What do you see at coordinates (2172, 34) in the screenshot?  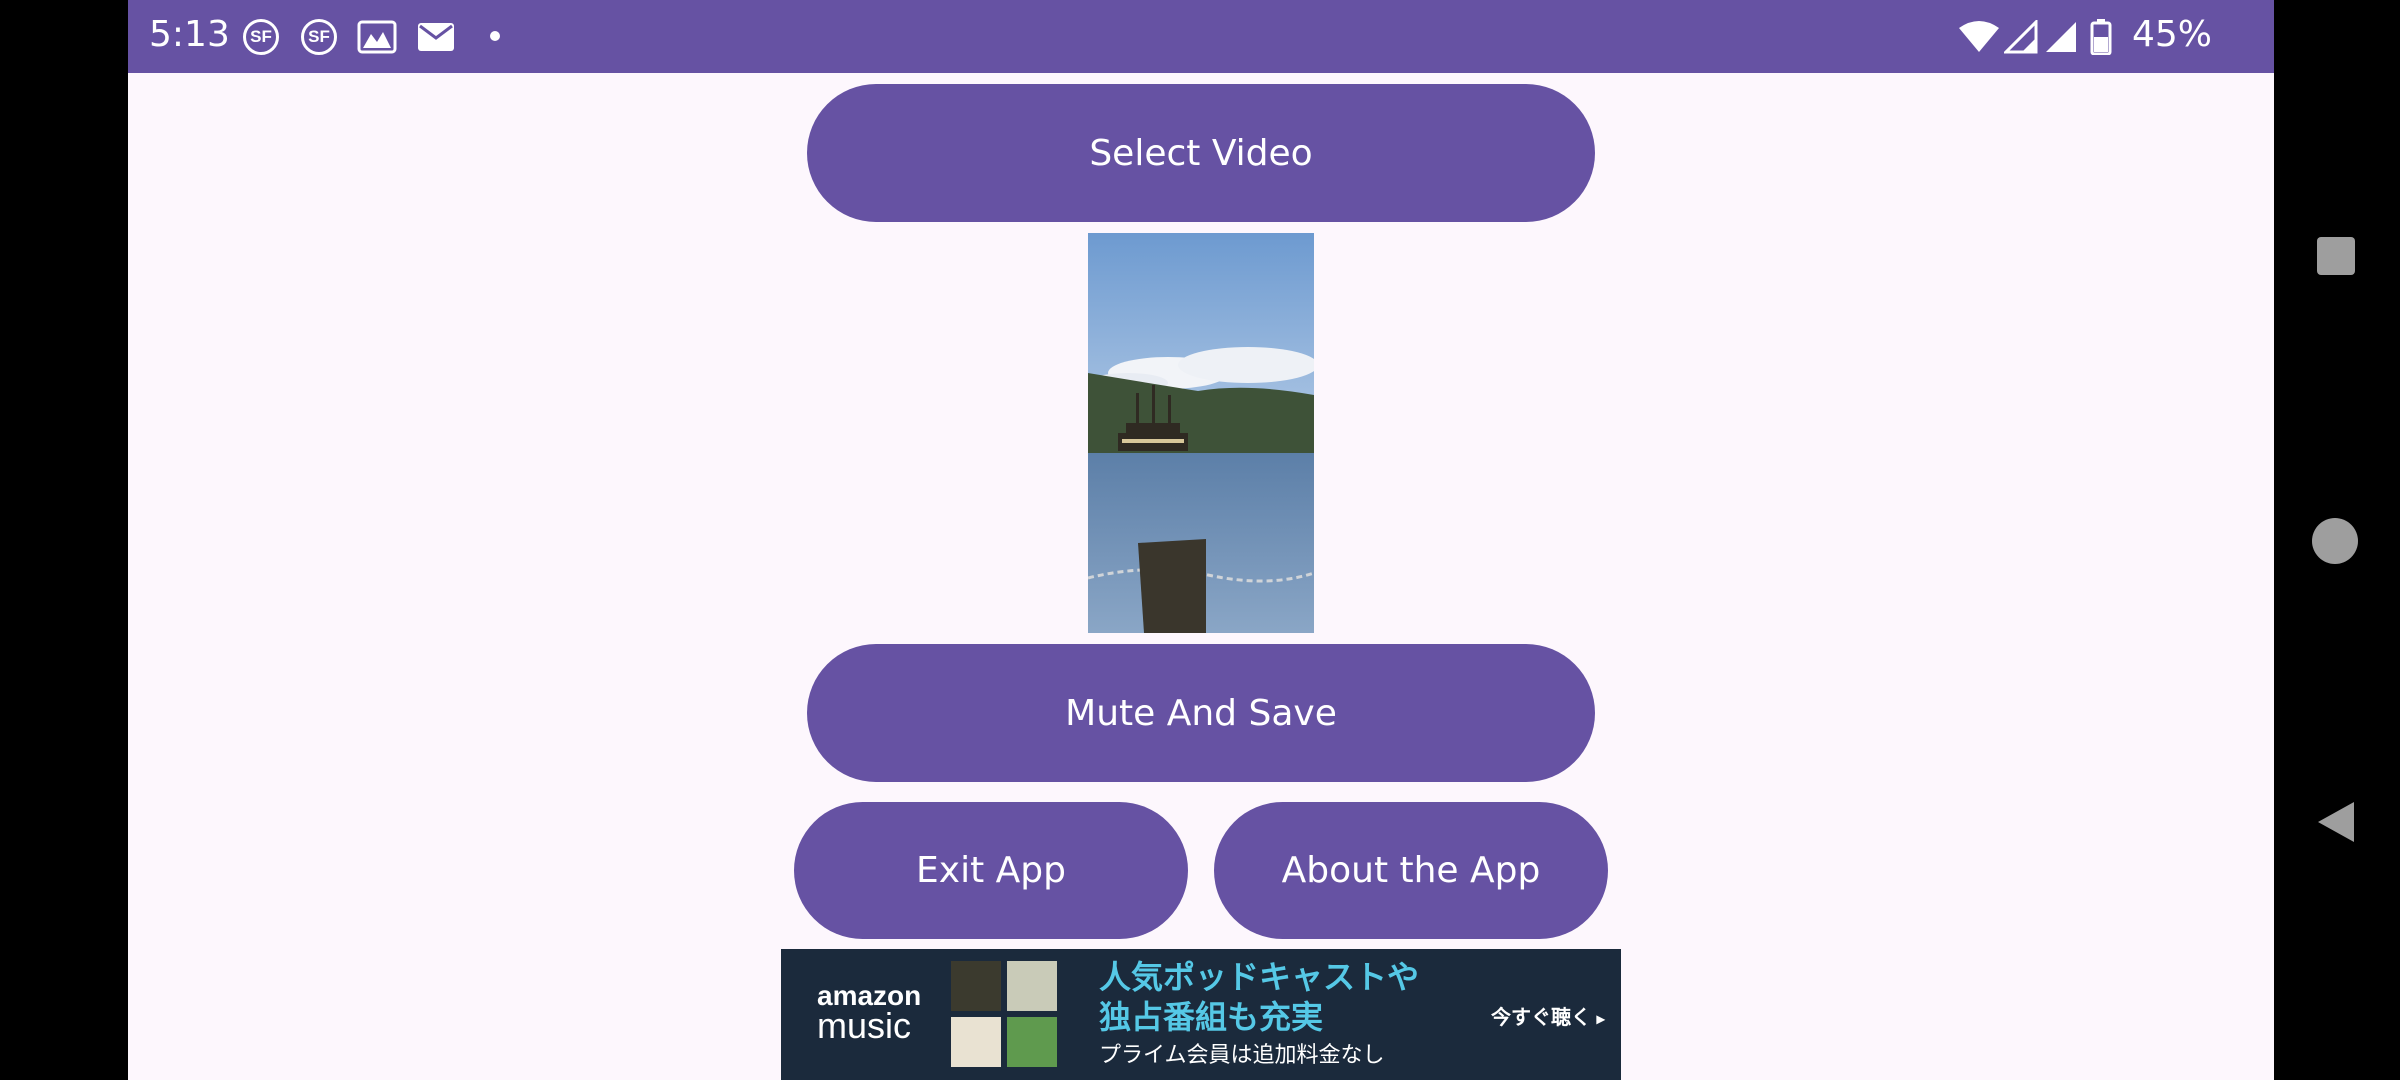 I see `battery-percent: 45%` at bounding box center [2172, 34].